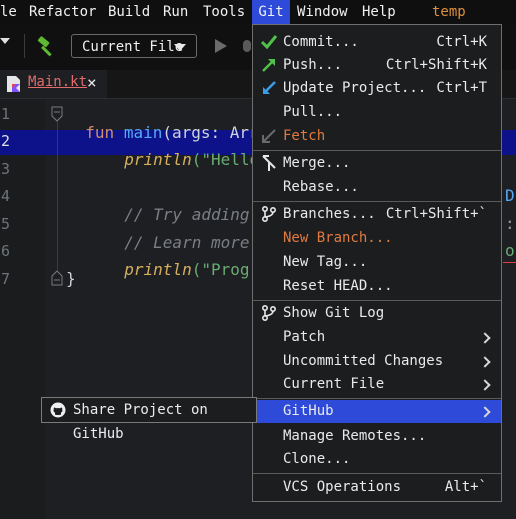 This screenshot has width=516, height=519. I want to click on menu-item-push: Push... Ctrl+Shift+K, so click(377, 65).